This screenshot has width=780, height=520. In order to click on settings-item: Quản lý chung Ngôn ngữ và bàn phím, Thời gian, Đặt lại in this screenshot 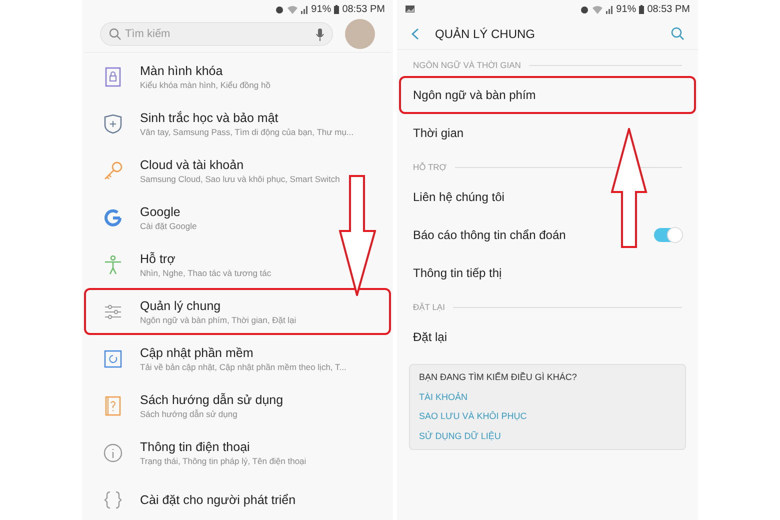, I will do `click(237, 311)`.